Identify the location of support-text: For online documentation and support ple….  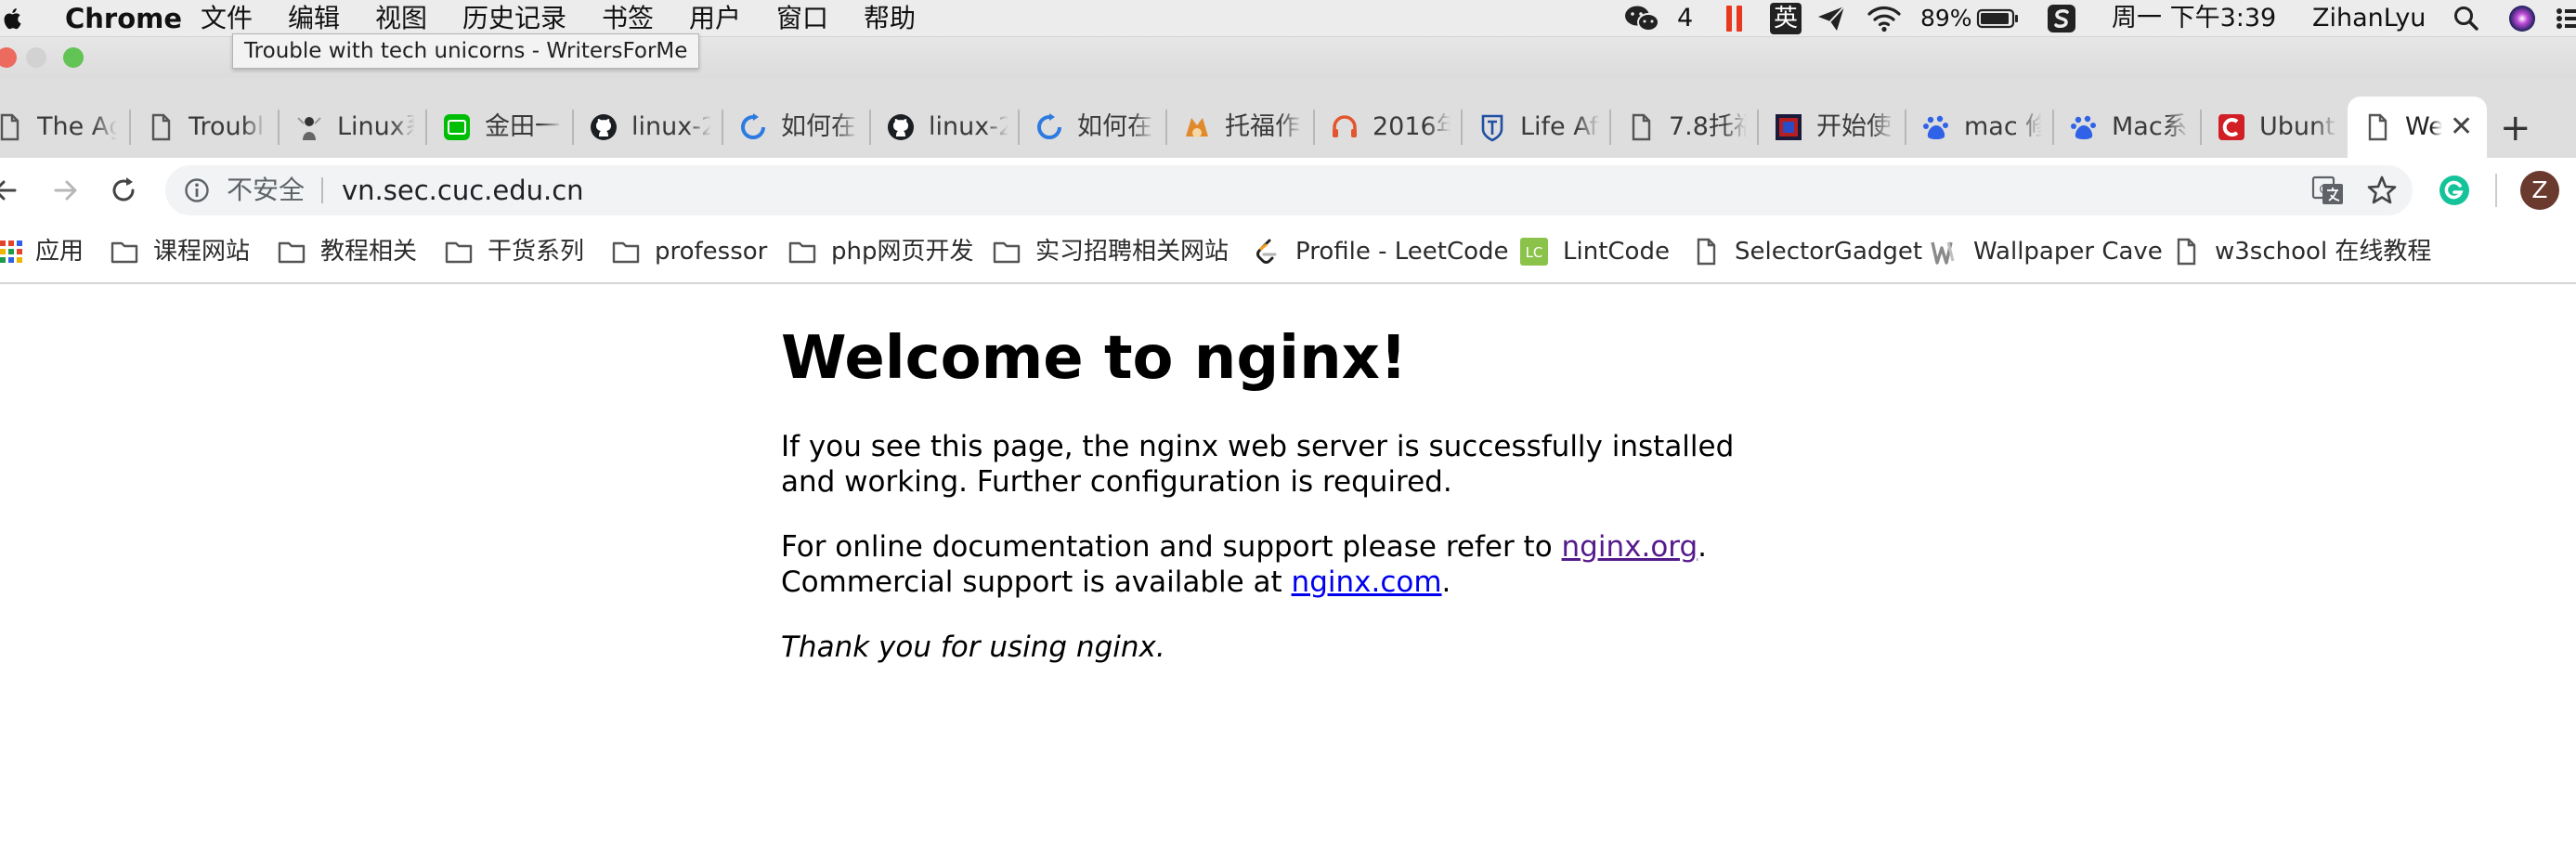
(1171, 547).